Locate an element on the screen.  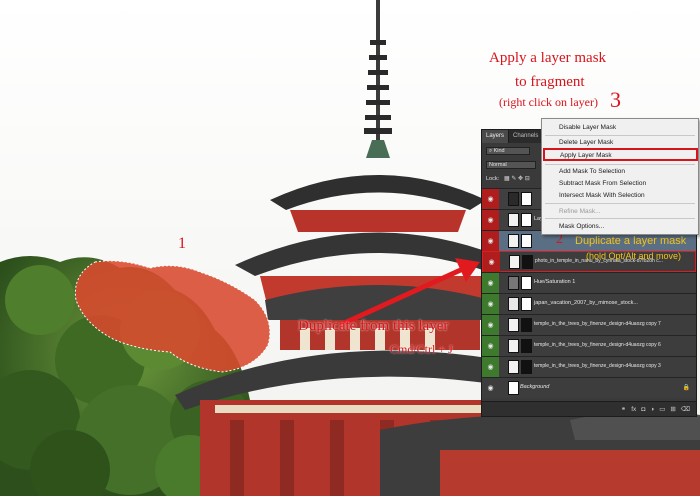
tab-layers: Layers is located at coordinates (496, 136).